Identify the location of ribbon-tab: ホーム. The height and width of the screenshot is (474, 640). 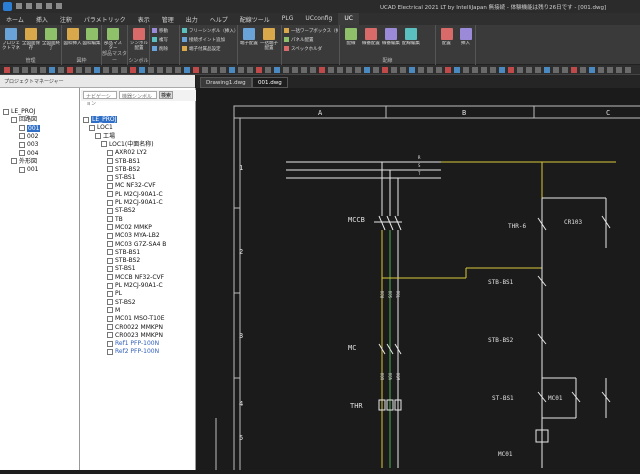
(15, 19).